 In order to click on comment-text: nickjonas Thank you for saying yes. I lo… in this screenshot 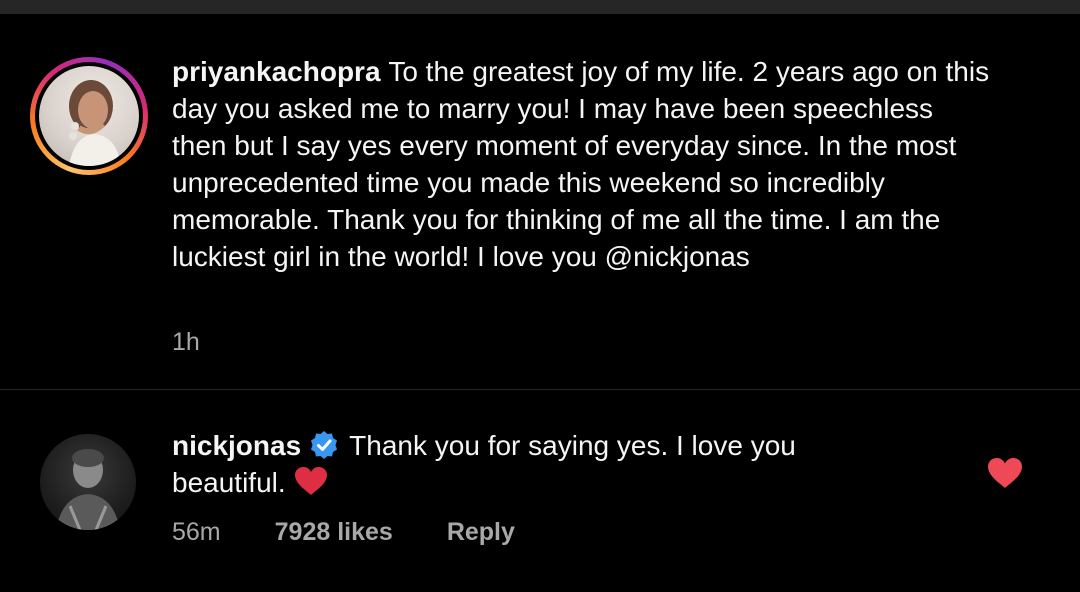, I will do `click(522, 464)`.